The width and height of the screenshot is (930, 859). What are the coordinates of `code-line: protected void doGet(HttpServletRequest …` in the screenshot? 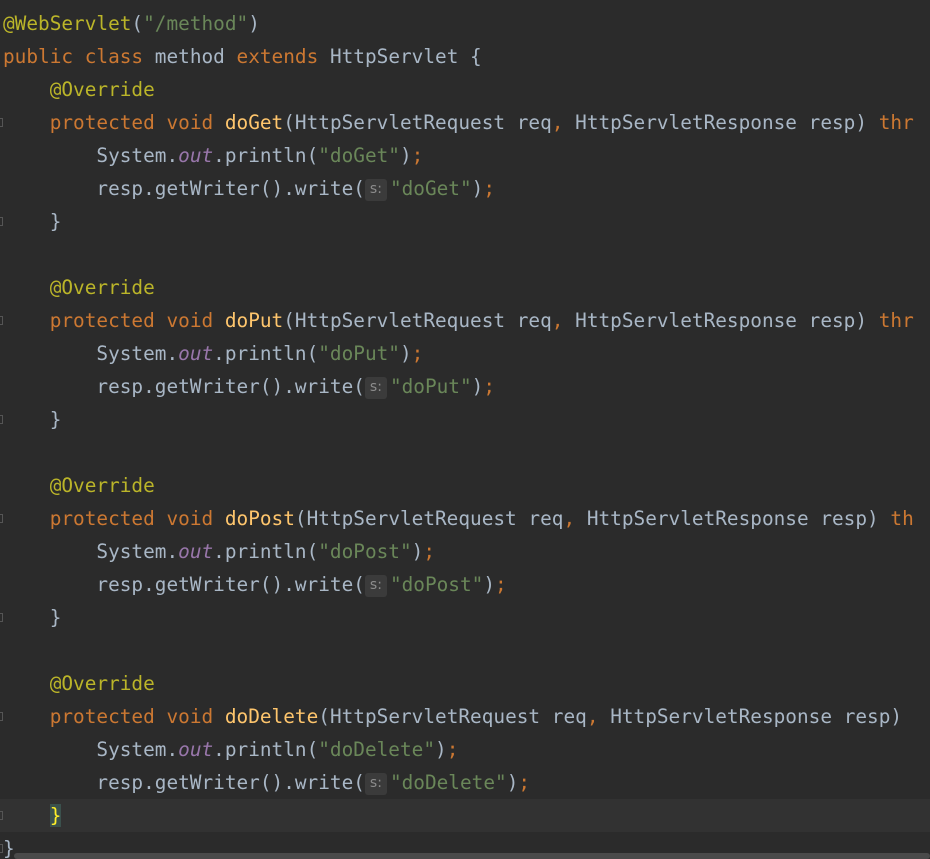 It's located at (465, 122).